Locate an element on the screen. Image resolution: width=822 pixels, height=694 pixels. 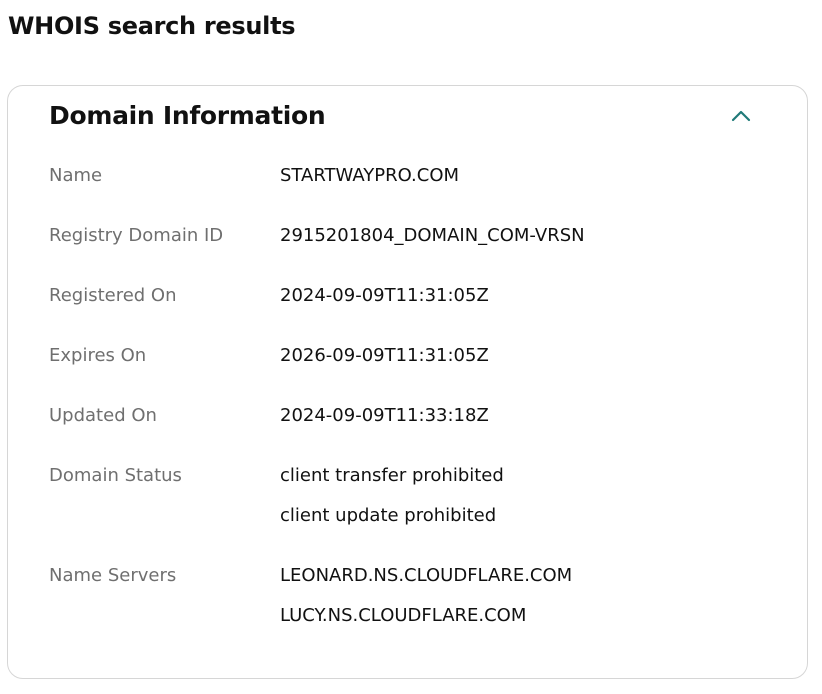
row-value: 2026-09-09T11:31:05Z is located at coordinates (384, 355).